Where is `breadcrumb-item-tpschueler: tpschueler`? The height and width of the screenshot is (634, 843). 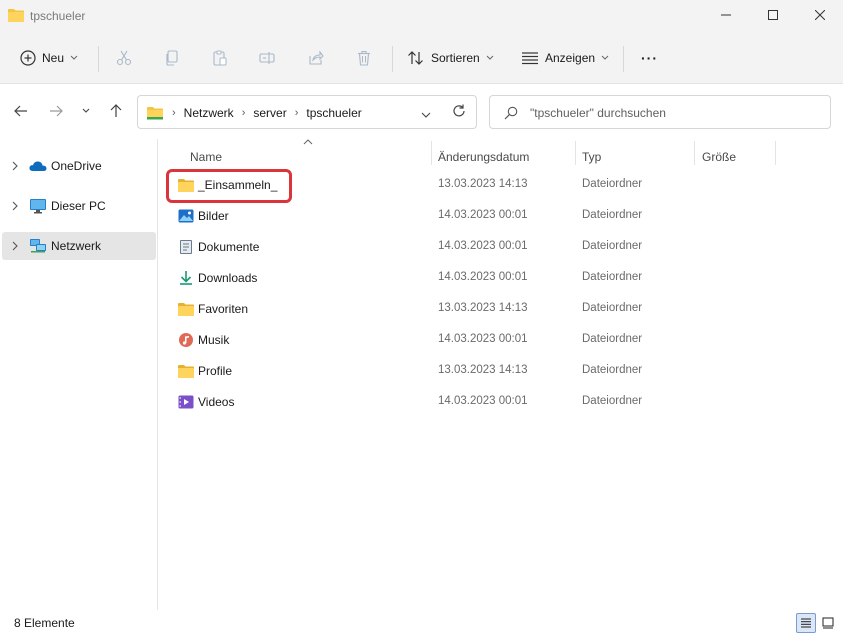 breadcrumb-item-tpschueler: tpschueler is located at coordinates (333, 113).